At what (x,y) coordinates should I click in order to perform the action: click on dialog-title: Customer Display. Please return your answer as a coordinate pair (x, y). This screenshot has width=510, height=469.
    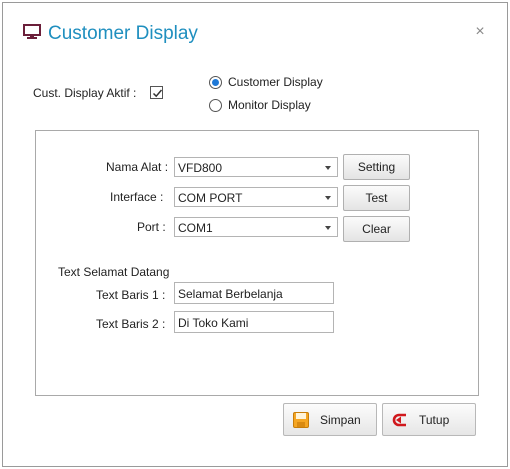
    Looking at the image, I should click on (123, 33).